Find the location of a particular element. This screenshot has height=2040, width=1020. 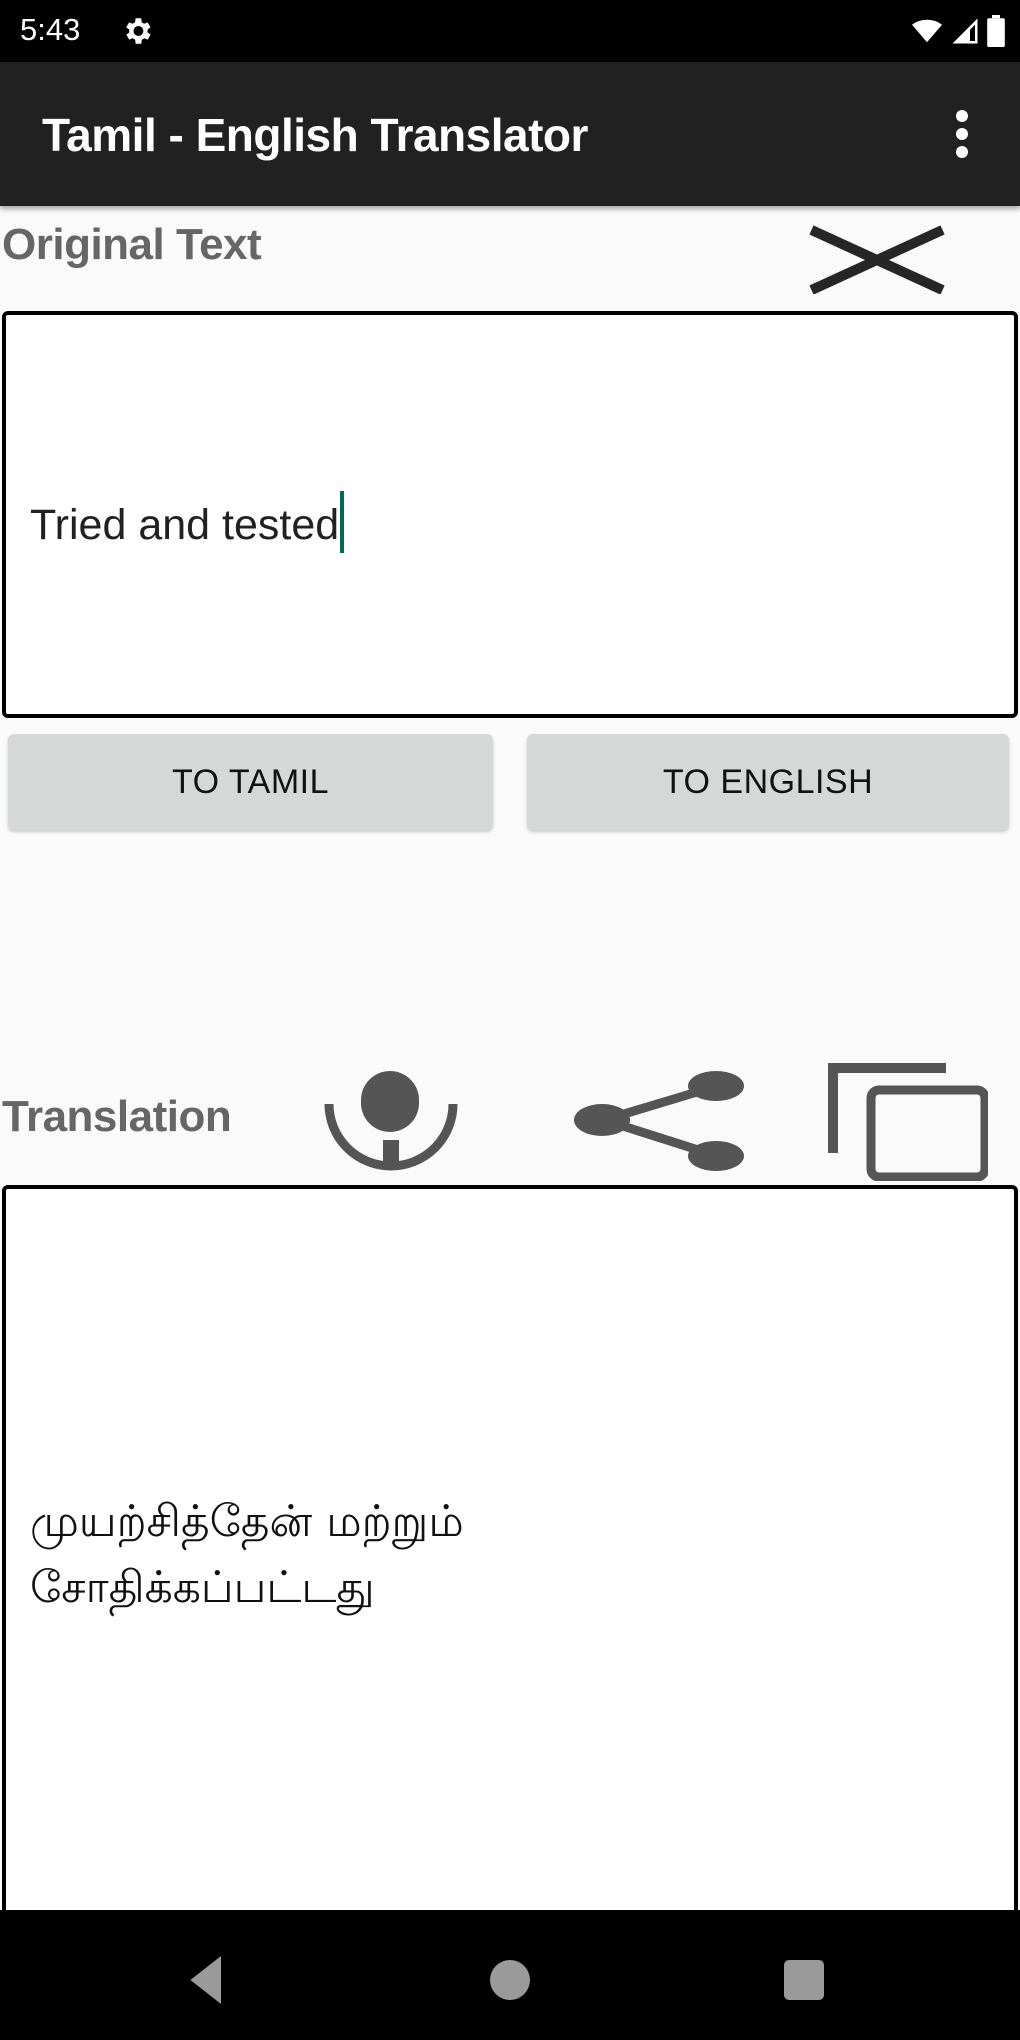

wifi-icon is located at coordinates (927, 31).